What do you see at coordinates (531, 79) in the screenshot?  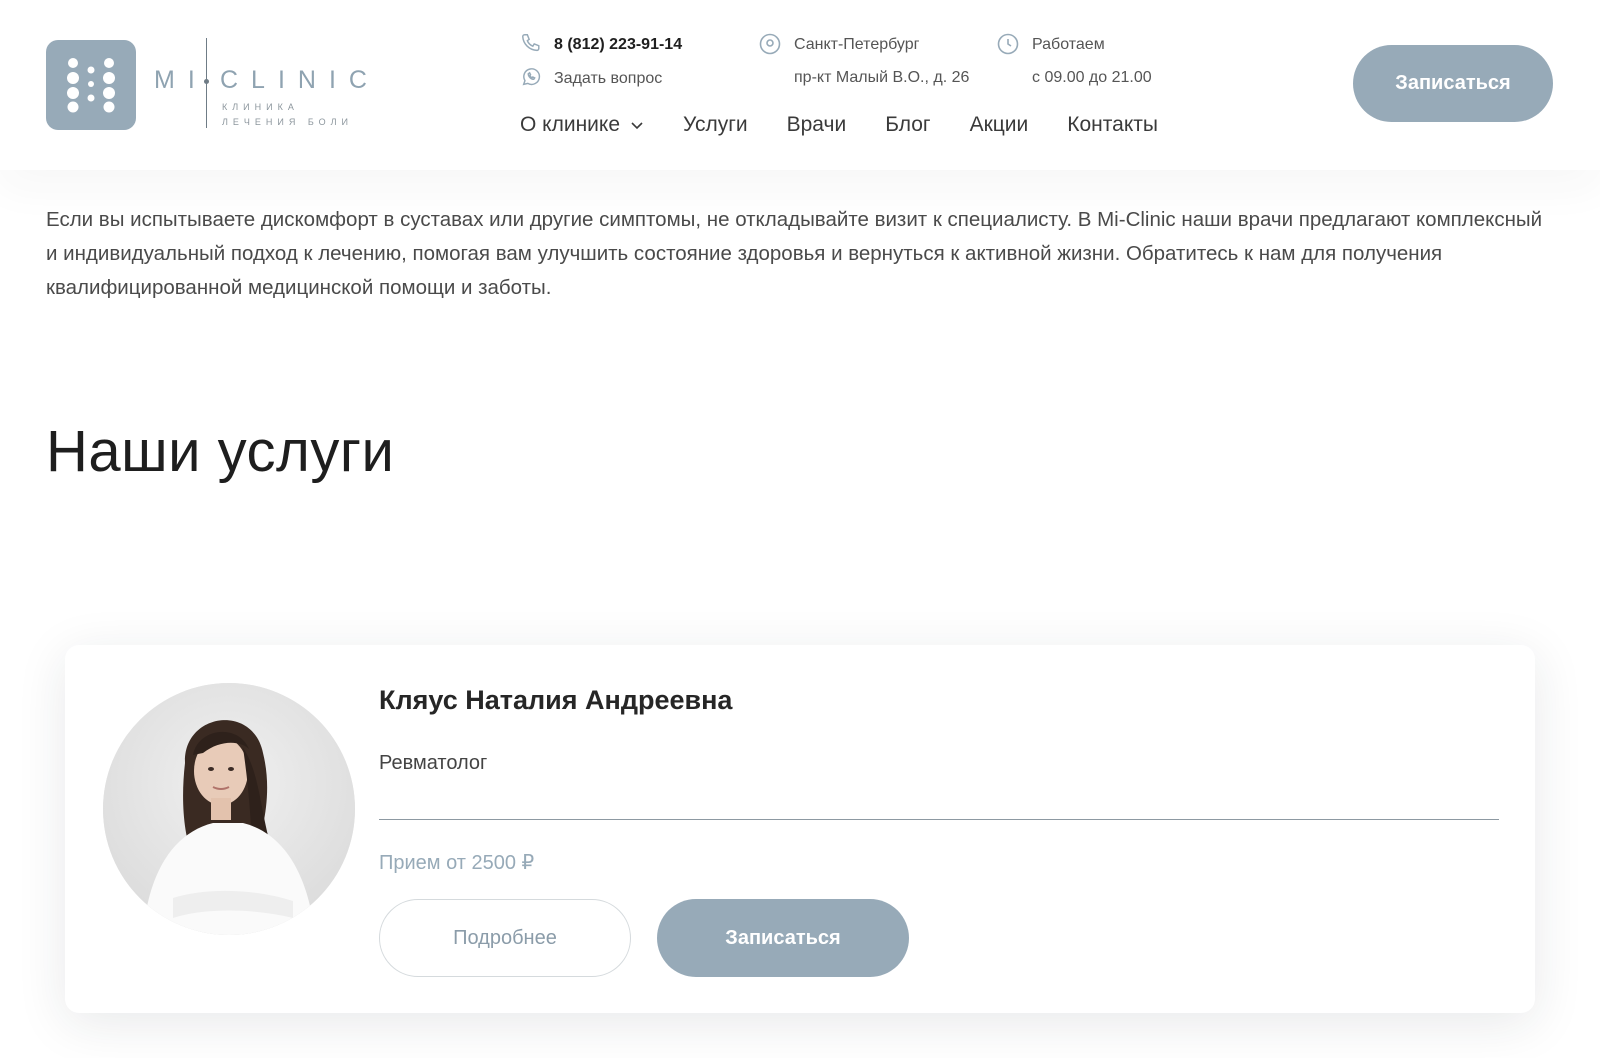 I see `whatsapp-icon` at bounding box center [531, 79].